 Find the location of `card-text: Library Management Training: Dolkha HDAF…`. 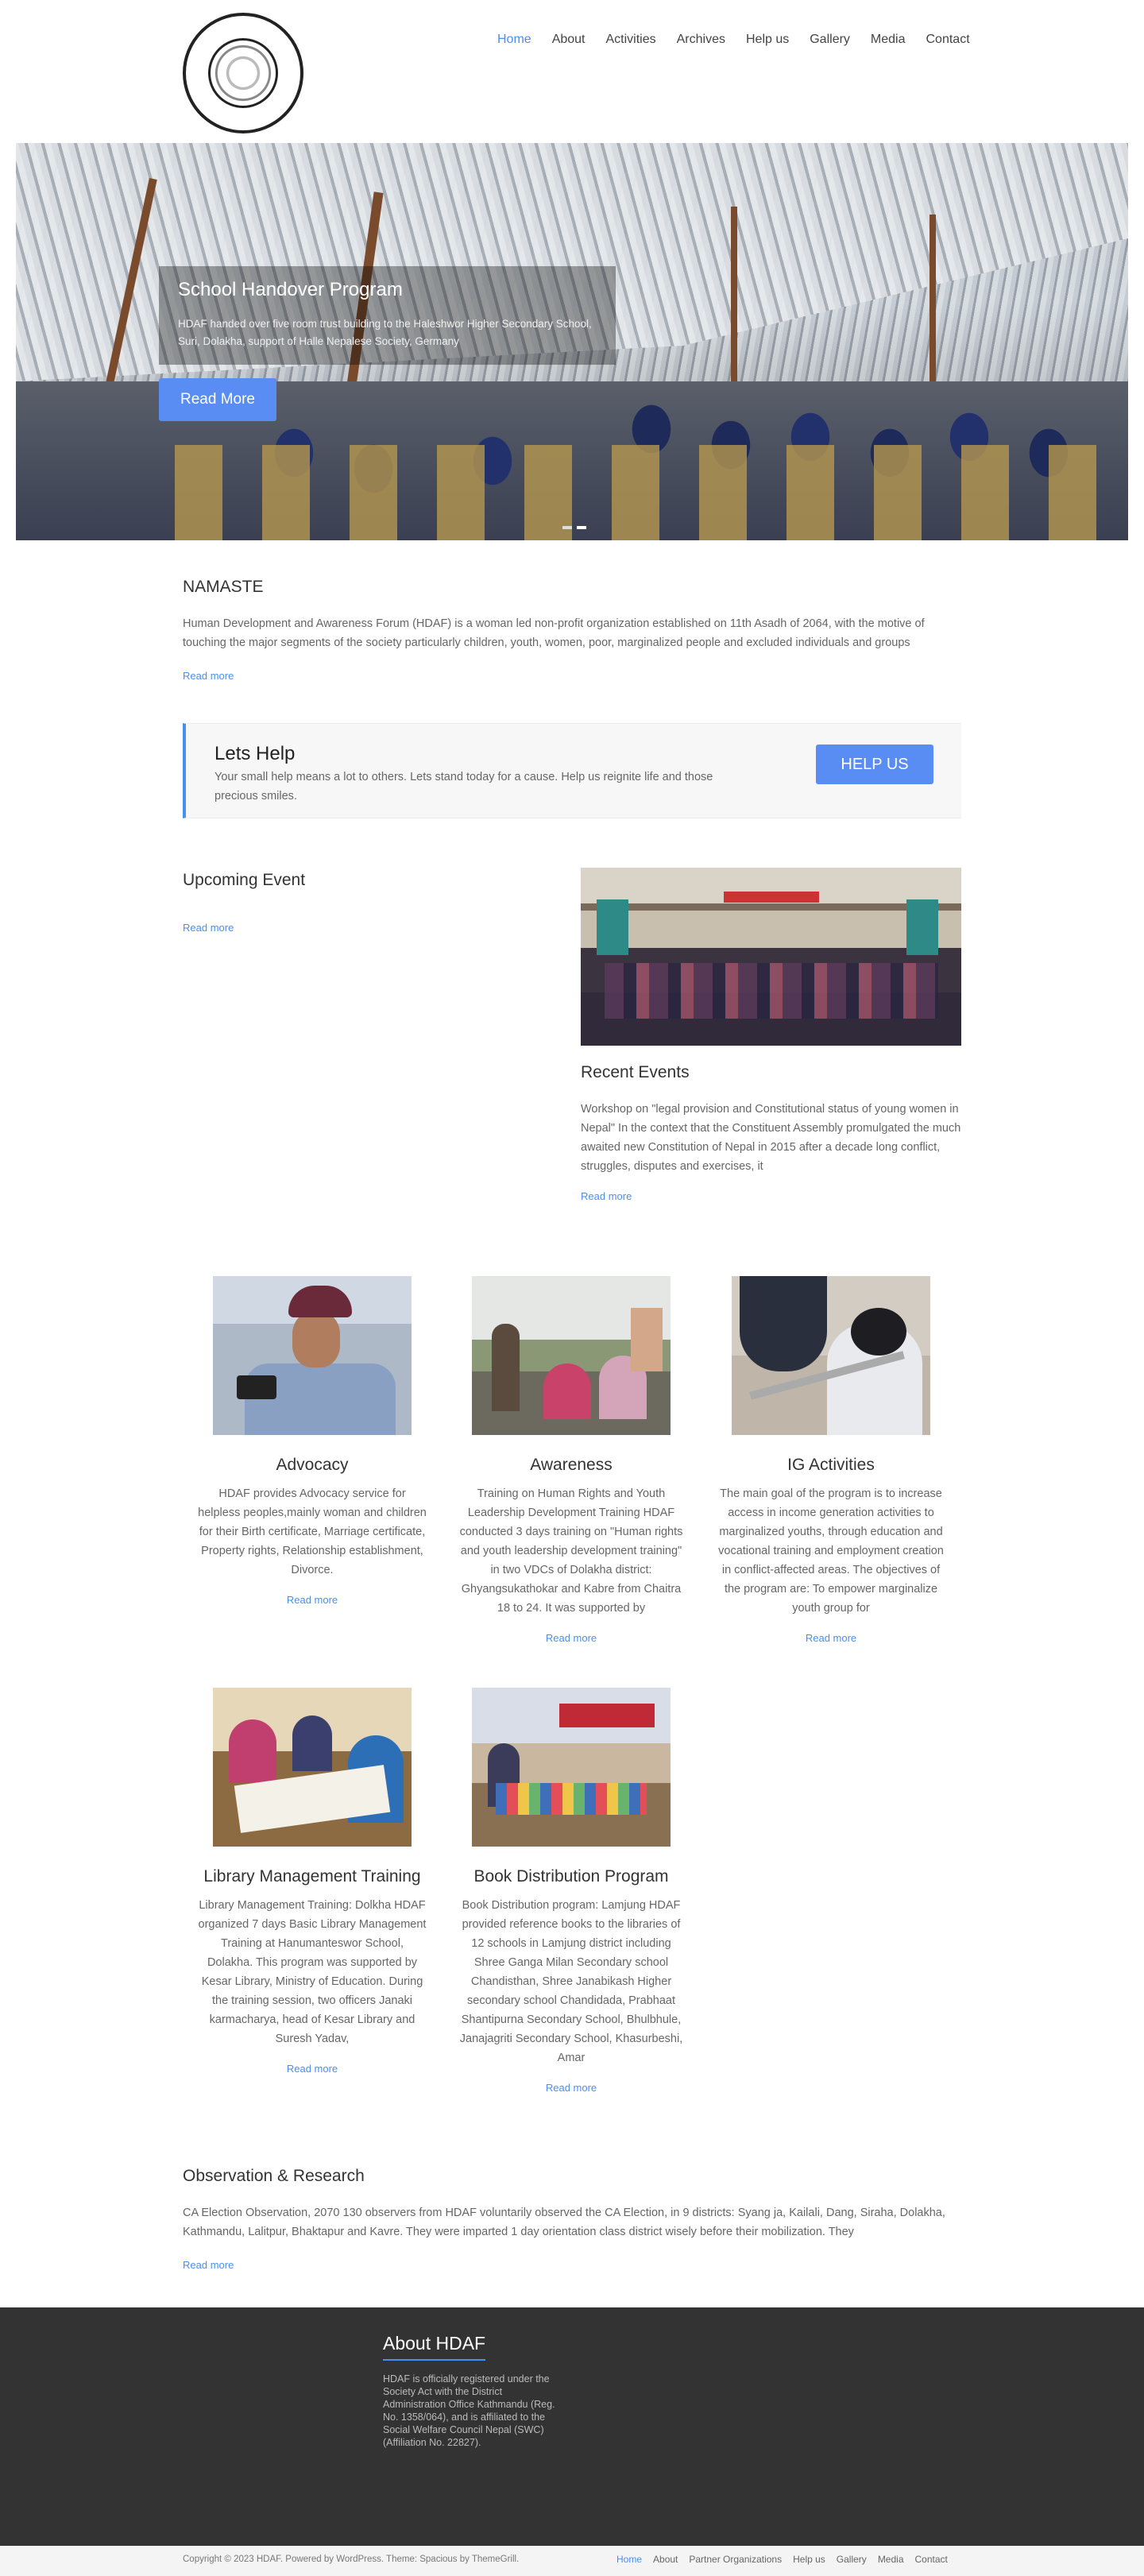

card-text: Library Management Training: Dolkha HDAF… is located at coordinates (312, 1972).